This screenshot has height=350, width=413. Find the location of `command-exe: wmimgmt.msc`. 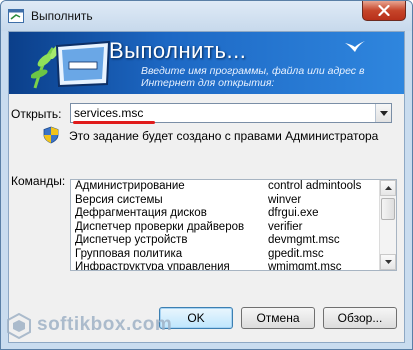

command-exe: wmimgmt.msc is located at coordinates (305, 265).